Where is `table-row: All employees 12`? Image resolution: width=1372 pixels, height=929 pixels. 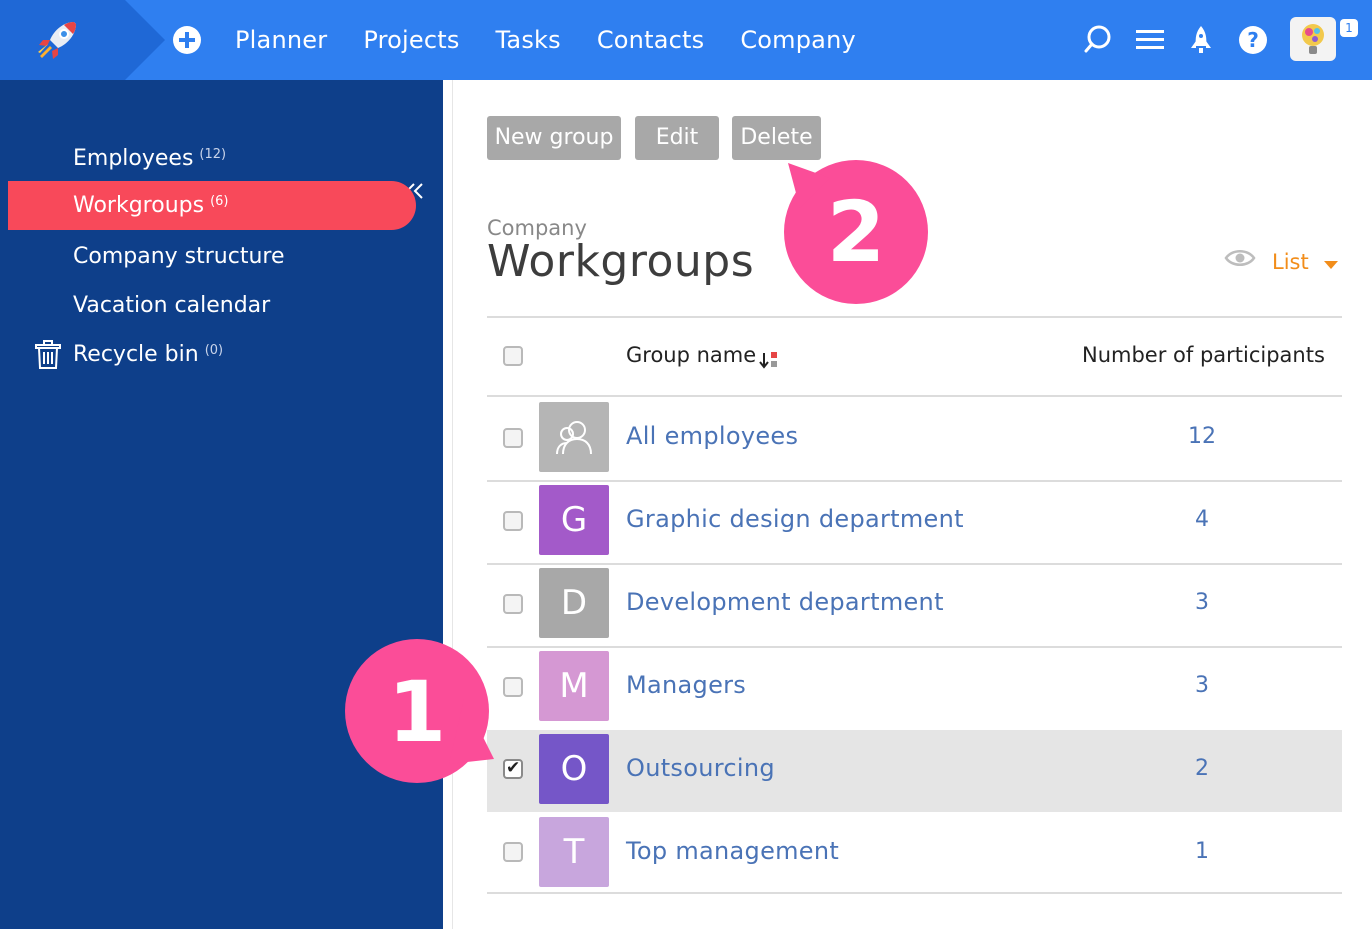
table-row: All employees 12 is located at coordinates (914, 437).